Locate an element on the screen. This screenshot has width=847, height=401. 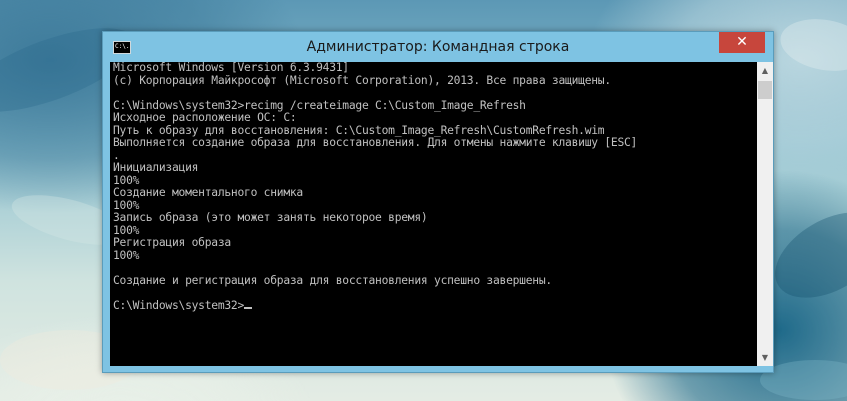
text-cursor is located at coordinates (248, 307).